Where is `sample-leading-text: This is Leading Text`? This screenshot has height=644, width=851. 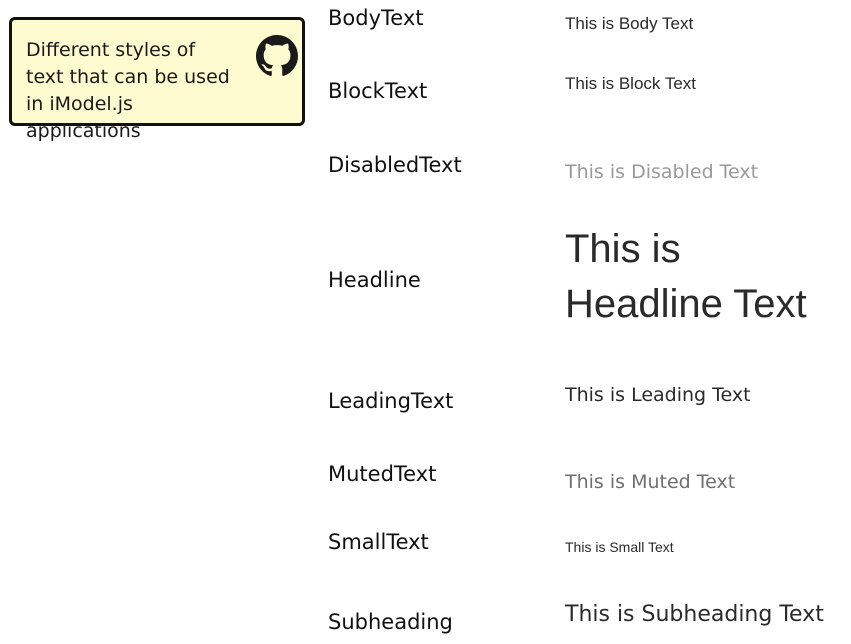
sample-leading-text: This is Leading Text is located at coordinates (658, 395).